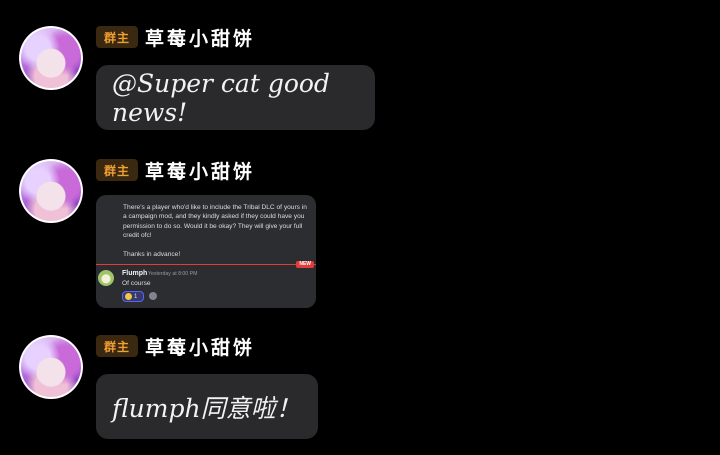 This screenshot has width=720, height=455. Describe the element at coordinates (305, 264) in the screenshot. I see `new-tag: NEW` at that location.